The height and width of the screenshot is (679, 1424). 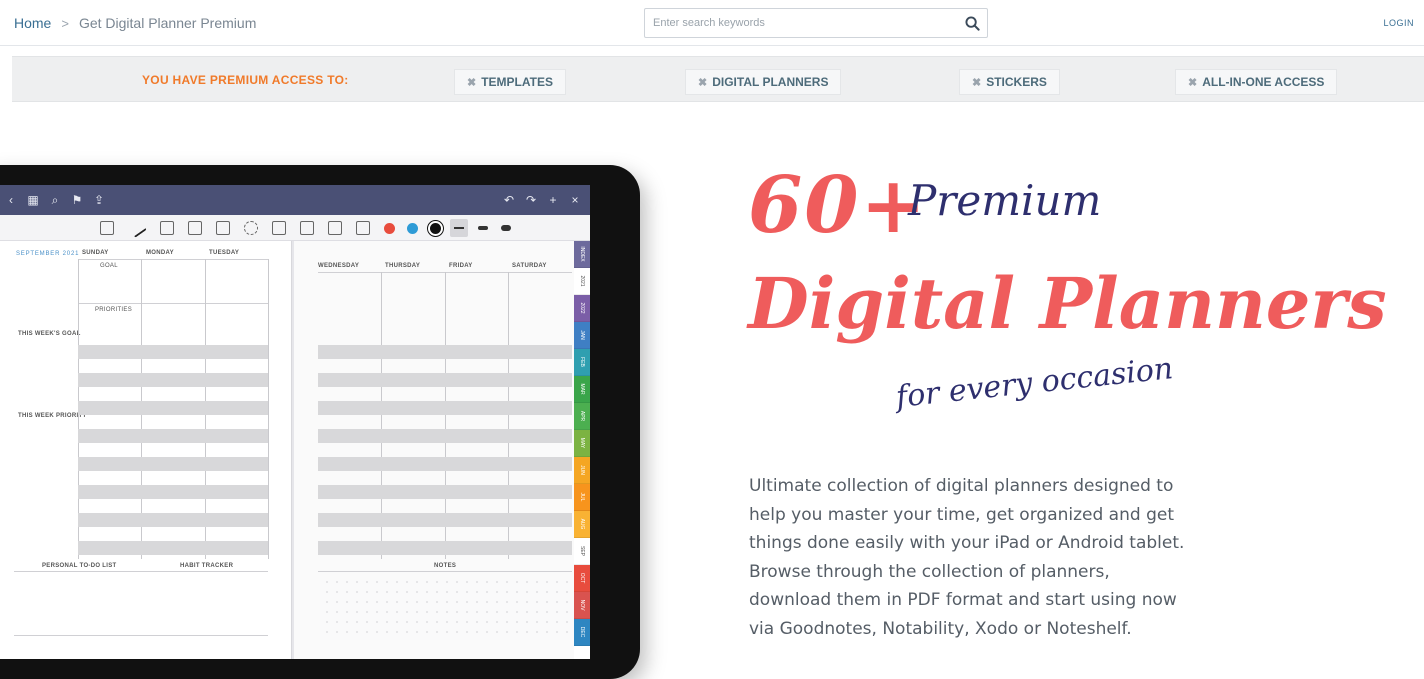 I want to click on search-icon: ⌕, so click(x=55, y=200).